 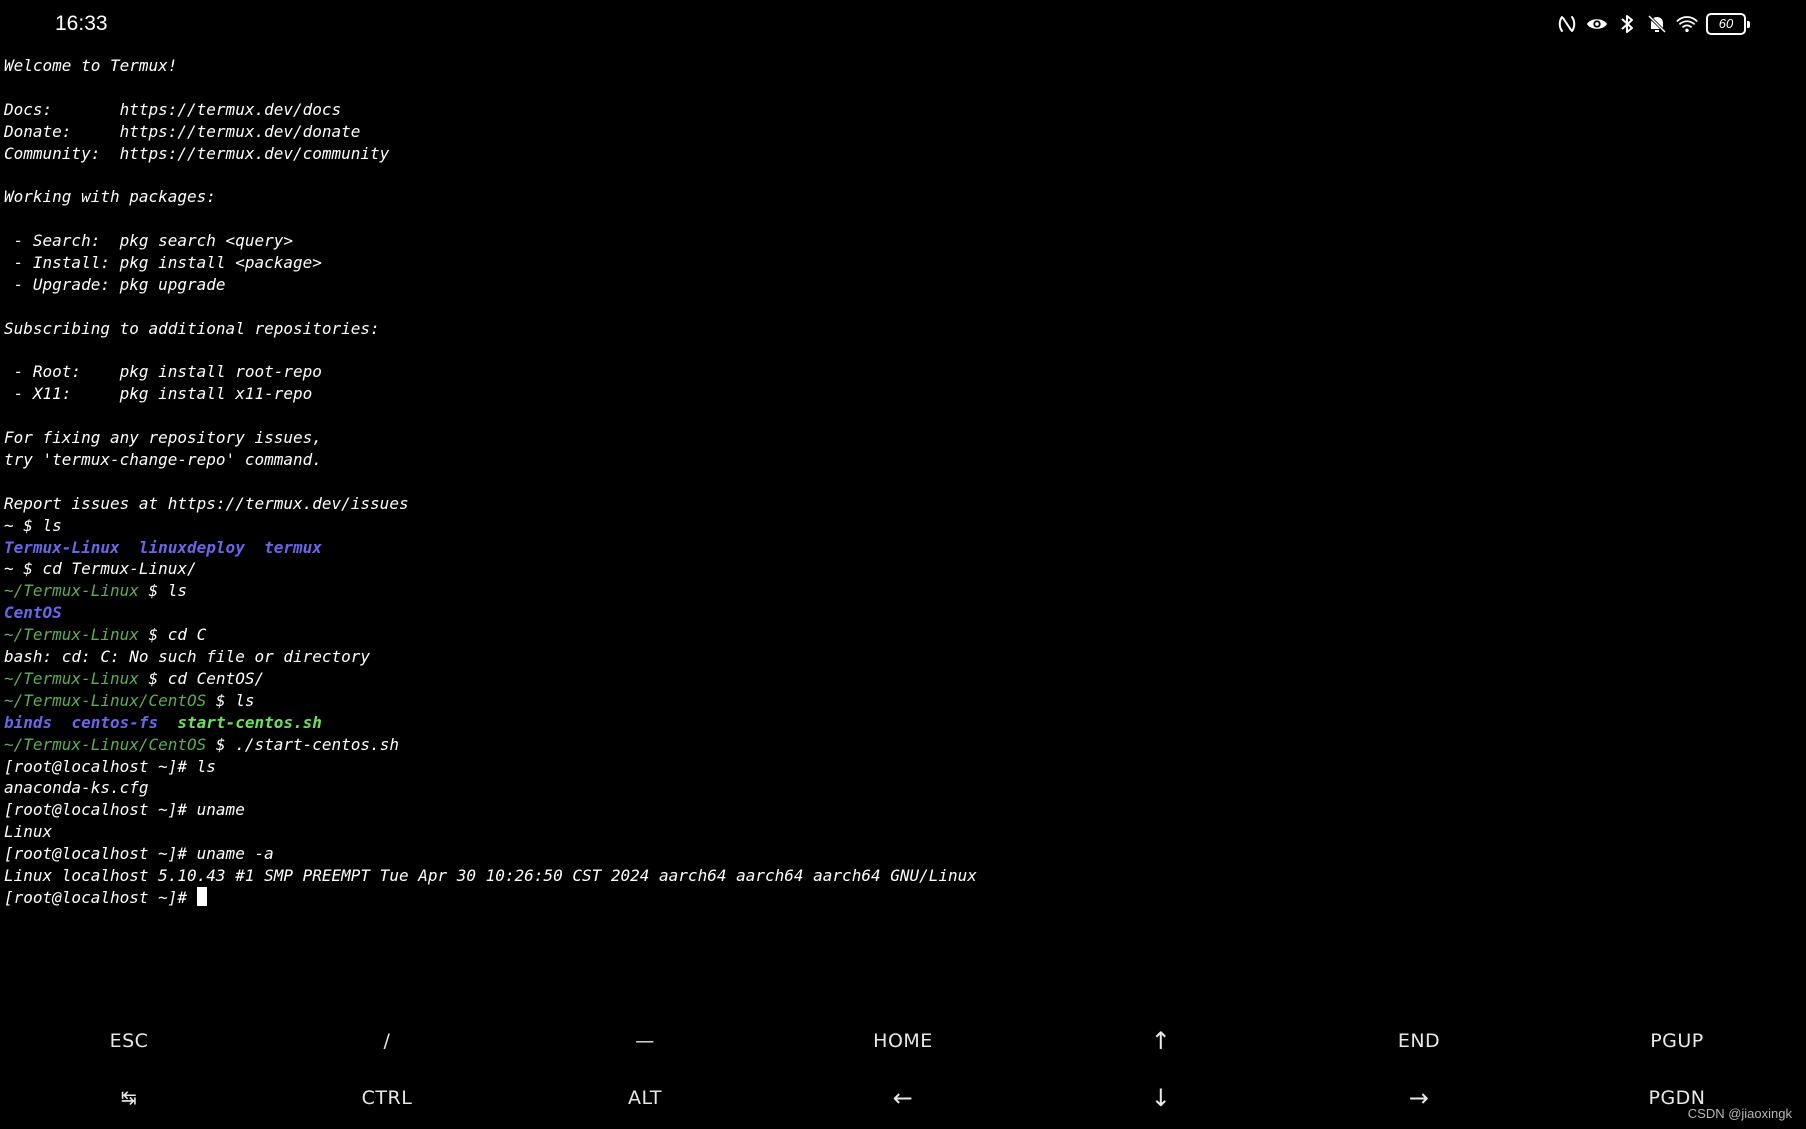 What do you see at coordinates (899, 132) in the screenshot?
I see `terminal-line: Donate: https://termux.dev/donate` at bounding box center [899, 132].